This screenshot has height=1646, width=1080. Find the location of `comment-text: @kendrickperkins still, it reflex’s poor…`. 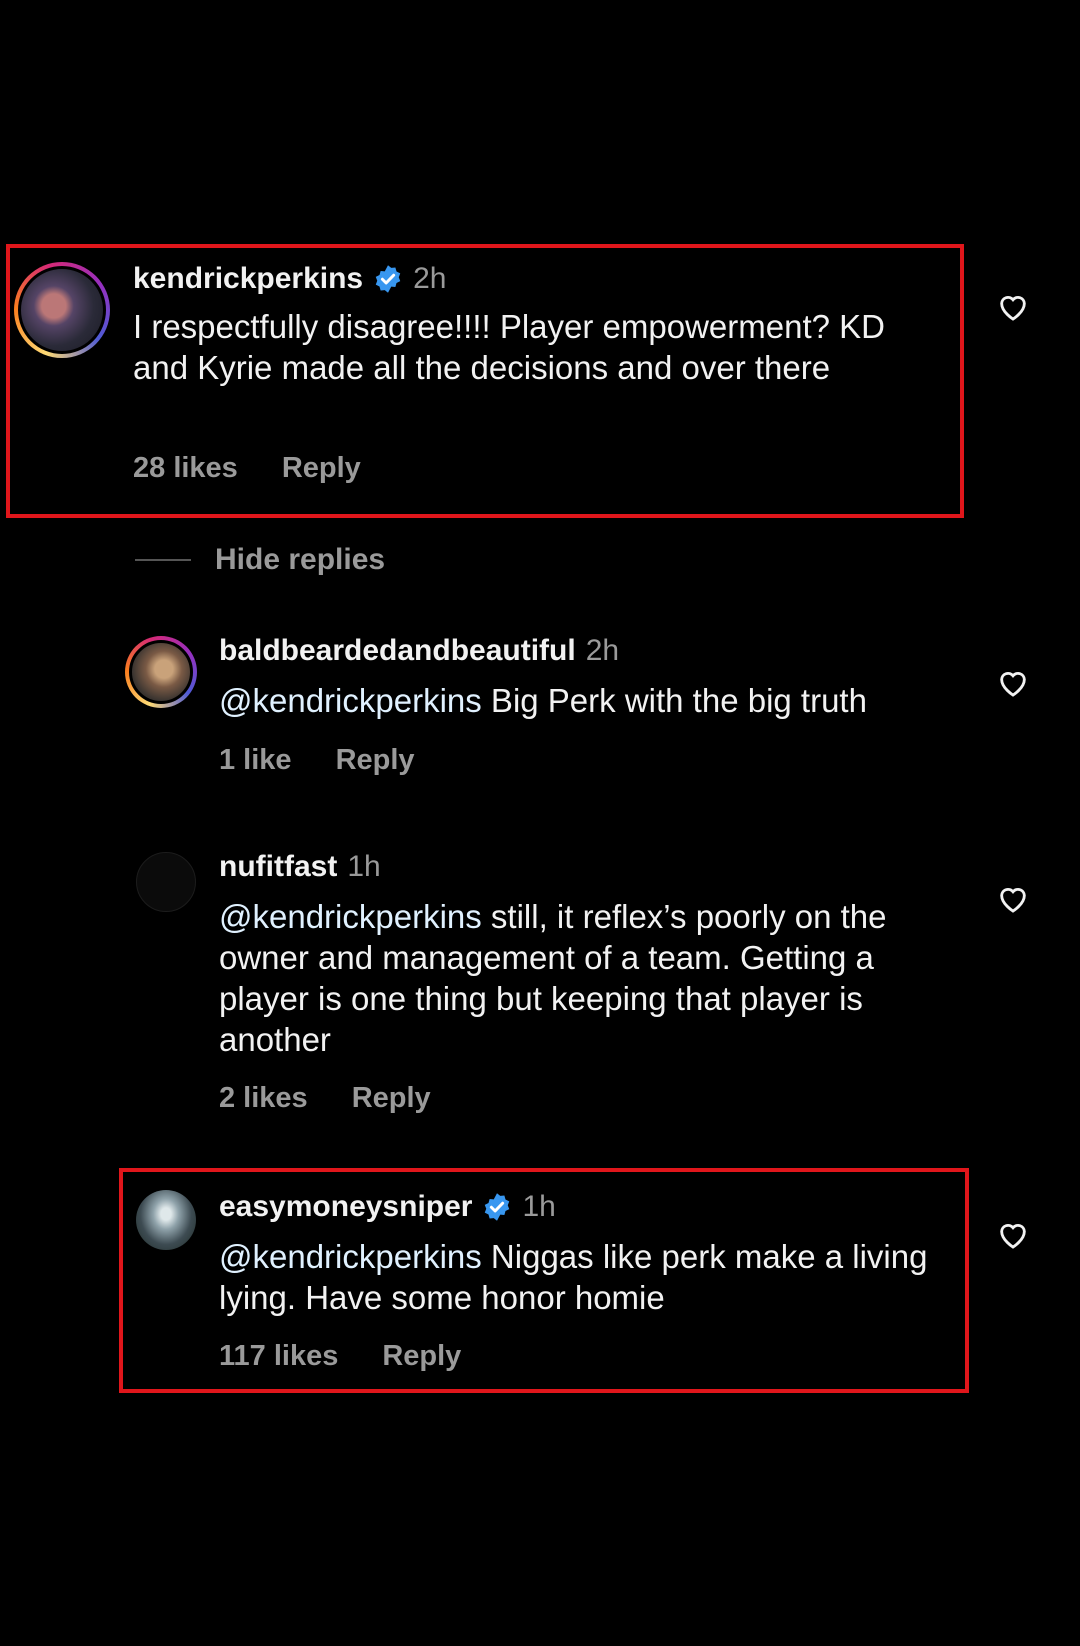

comment-text: @kendrickperkins still, it reflex’s poor… is located at coordinates (553, 978).